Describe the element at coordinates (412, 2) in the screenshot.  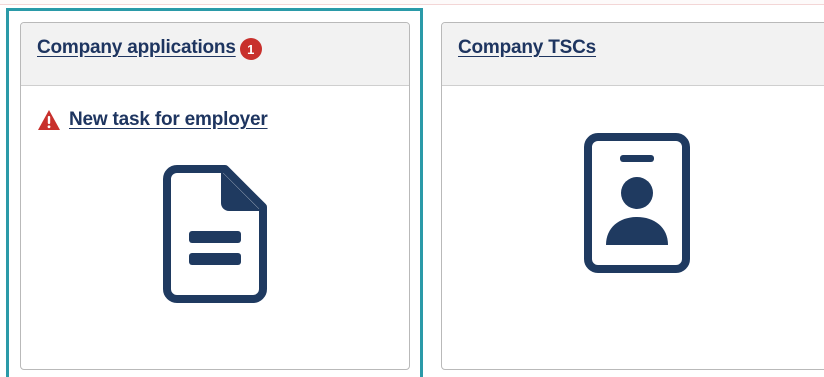
I see `top-alert-strip` at that location.